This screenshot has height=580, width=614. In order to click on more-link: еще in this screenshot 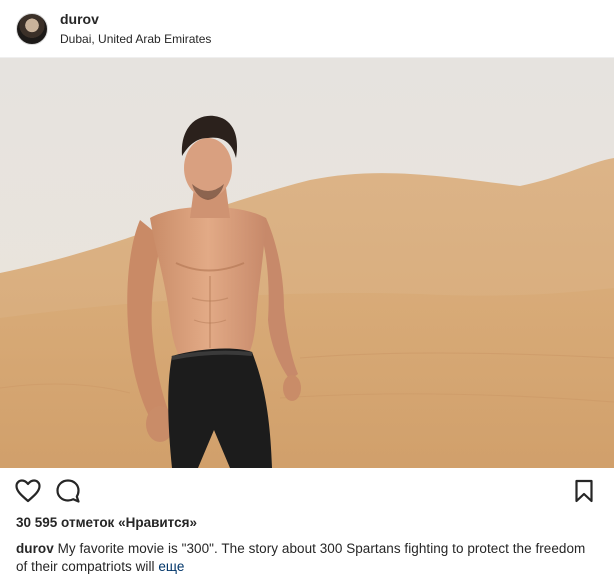, I will do `click(171, 566)`.